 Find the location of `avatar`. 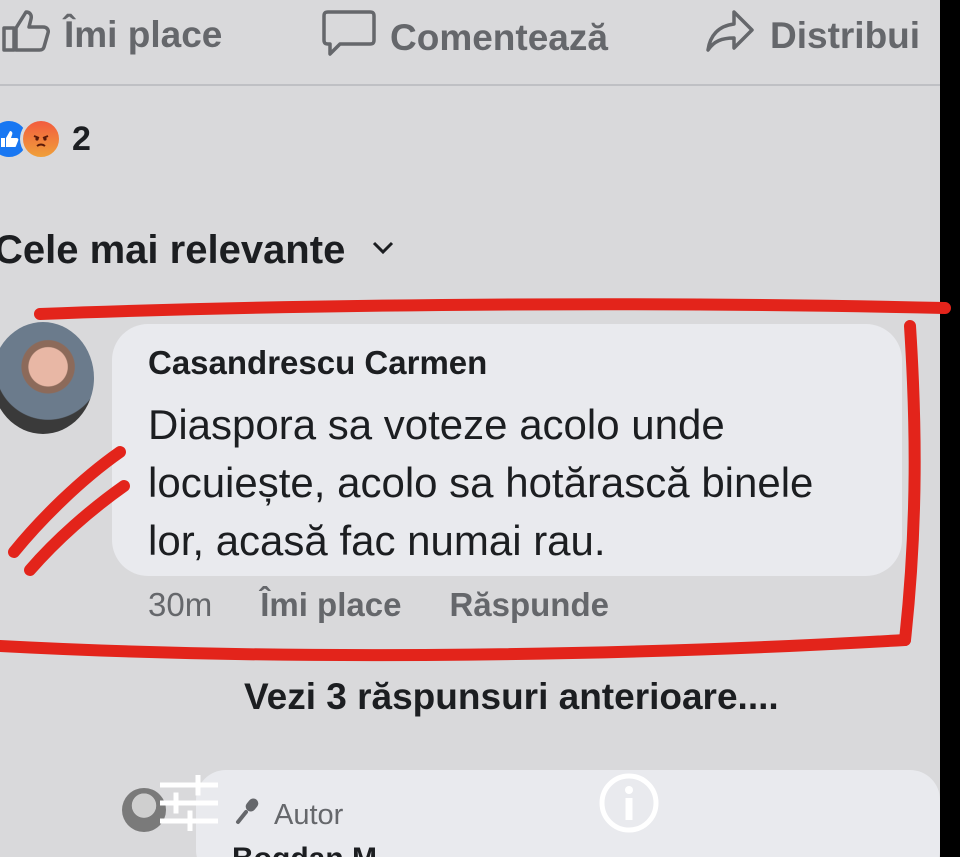

avatar is located at coordinates (47, 378).